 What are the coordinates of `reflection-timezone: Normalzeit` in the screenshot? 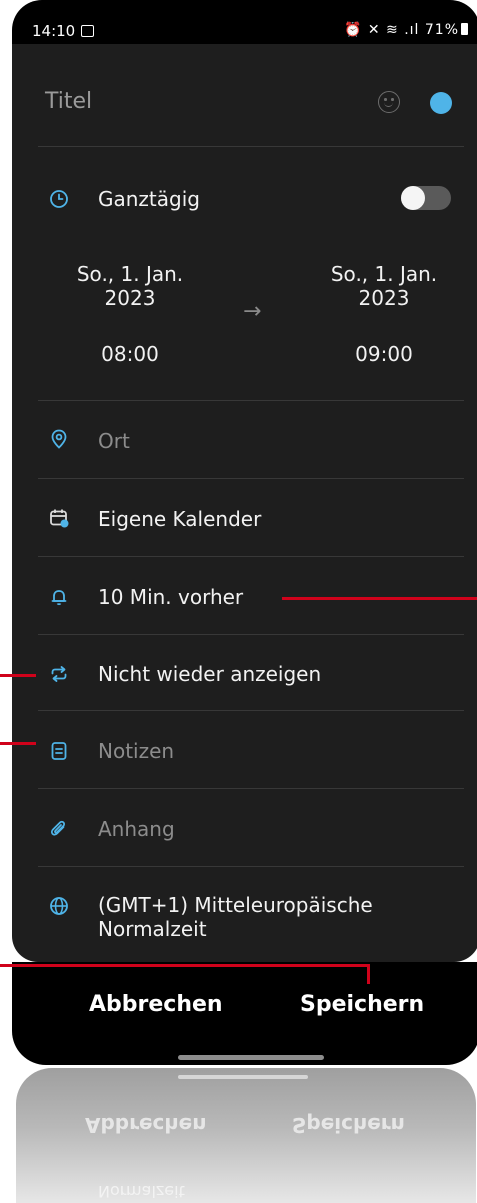 It's located at (141, 1191).